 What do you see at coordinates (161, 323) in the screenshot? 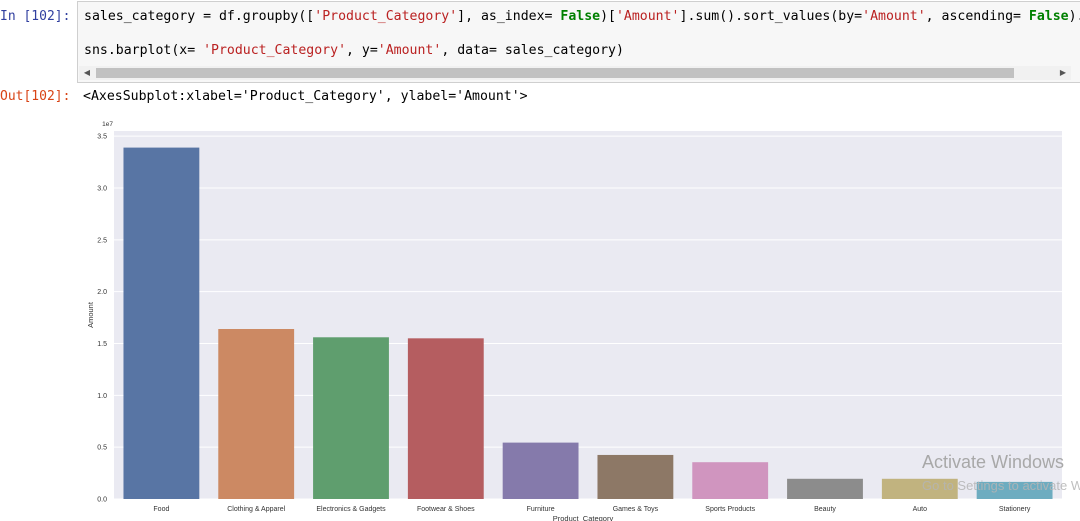
I see `bar-food` at bounding box center [161, 323].